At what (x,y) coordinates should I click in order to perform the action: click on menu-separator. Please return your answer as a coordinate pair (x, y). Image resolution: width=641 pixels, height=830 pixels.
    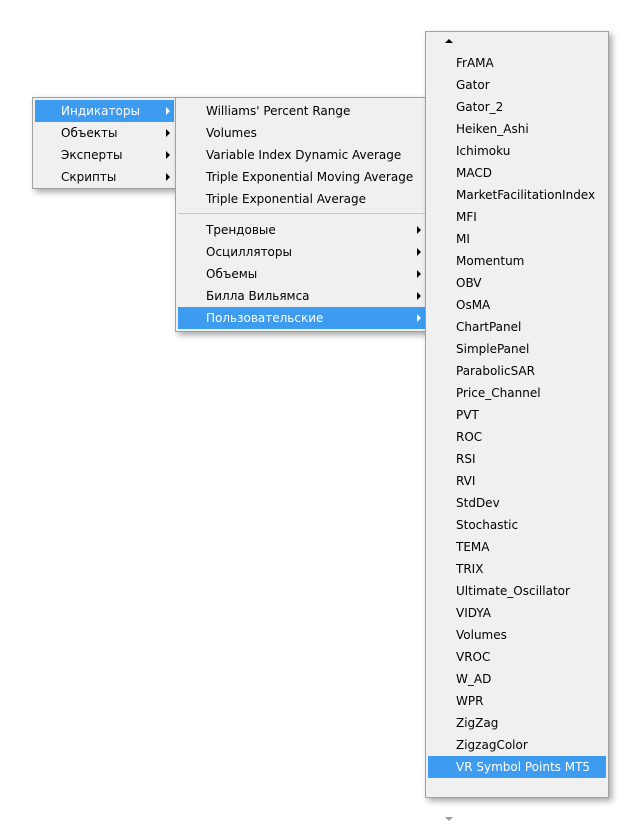
    Looking at the image, I should click on (301, 213).